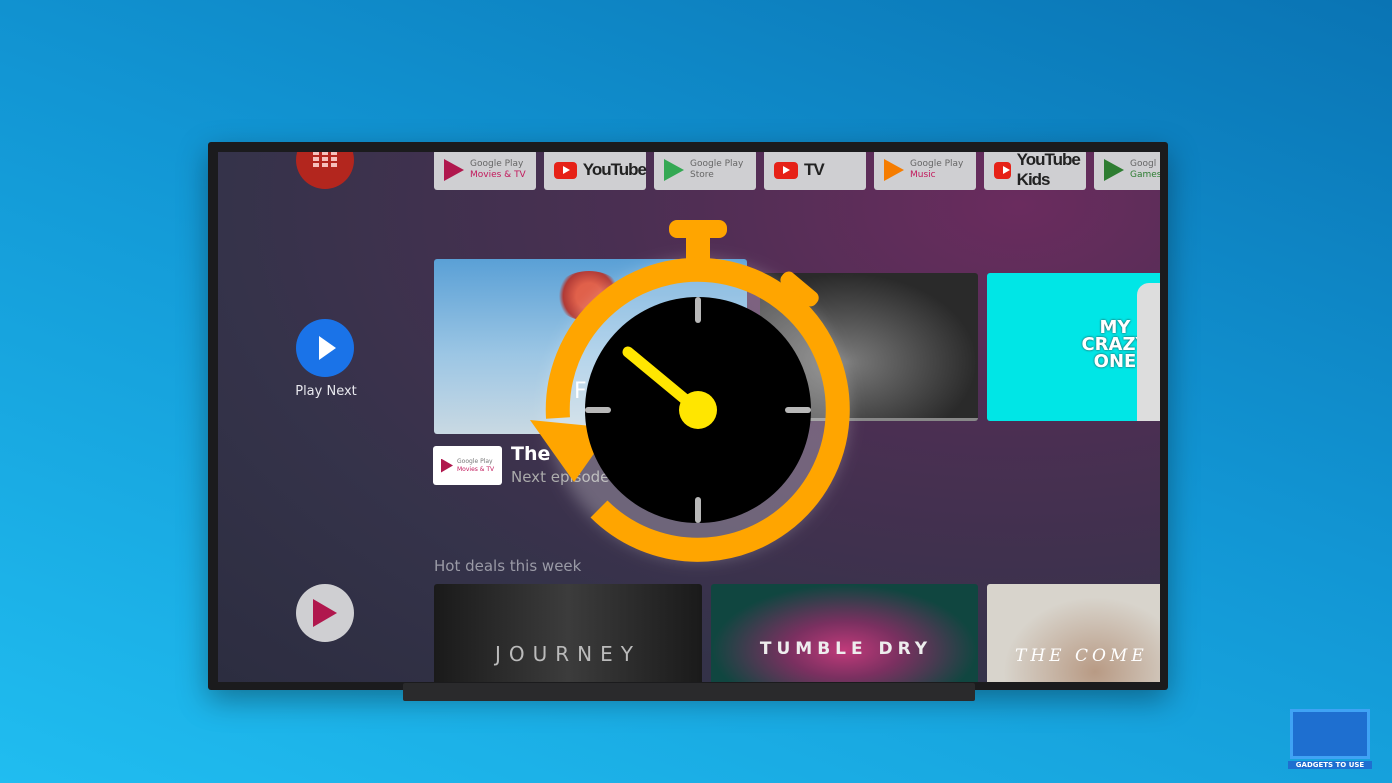 The image size is (1392, 783). I want to click on gadgets-to-use-logo: GADGETS TO USE, so click(1330, 742).